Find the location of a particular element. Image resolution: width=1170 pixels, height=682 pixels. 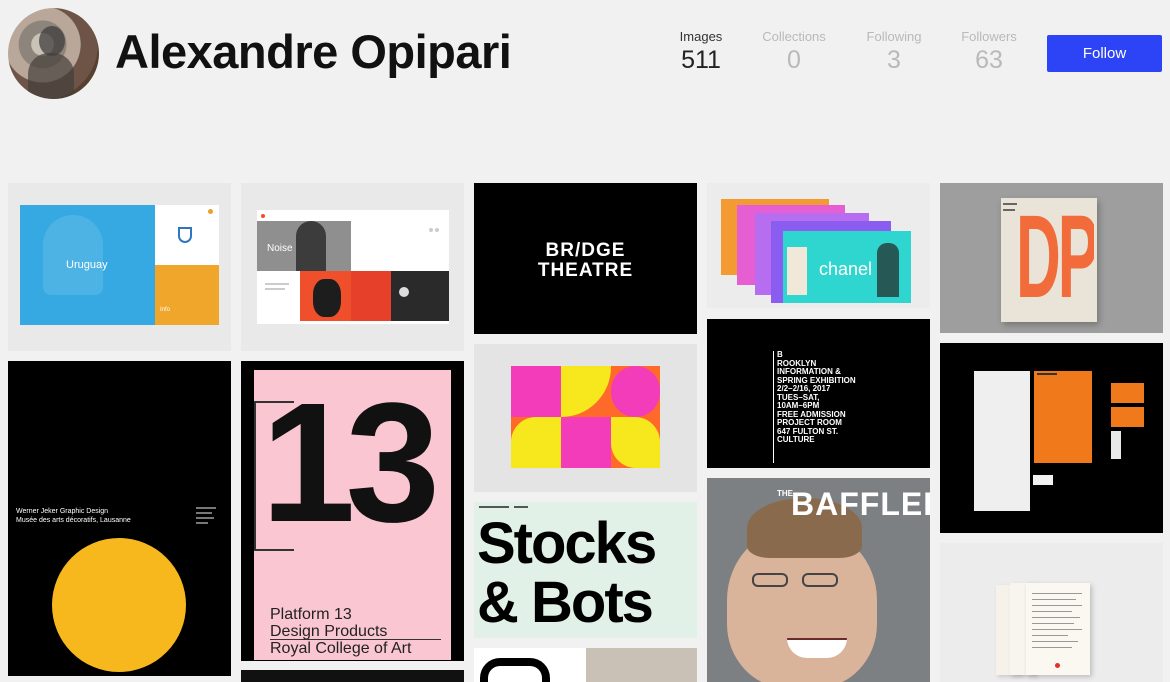

tile-text: THEATRE is located at coordinates (585, 270).